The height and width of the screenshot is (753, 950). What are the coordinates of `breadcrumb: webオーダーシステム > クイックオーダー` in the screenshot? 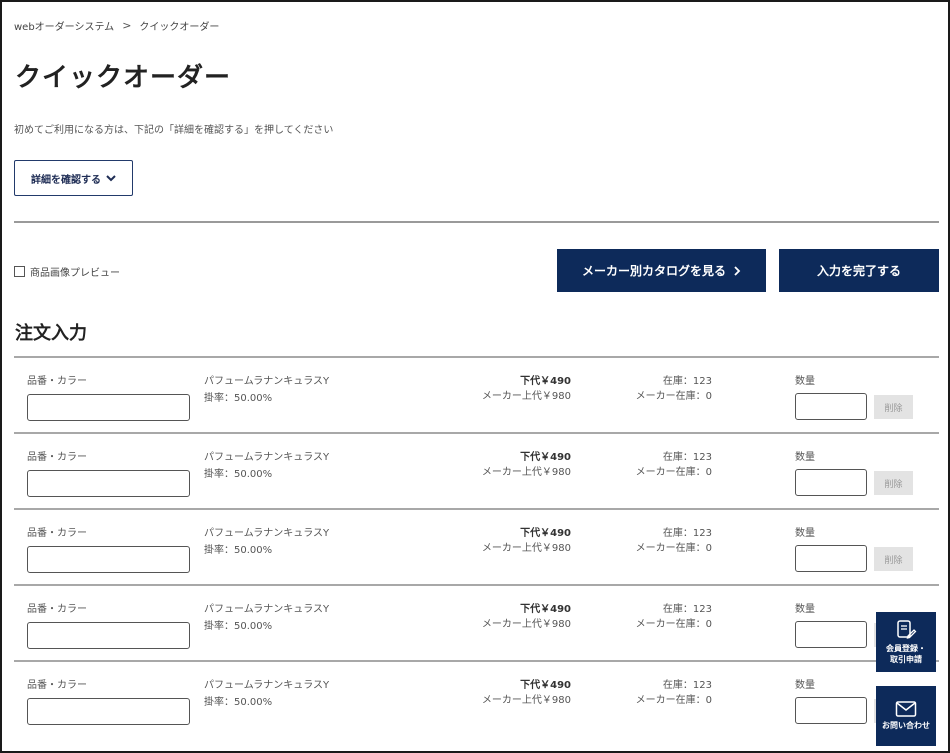 It's located at (116, 25).